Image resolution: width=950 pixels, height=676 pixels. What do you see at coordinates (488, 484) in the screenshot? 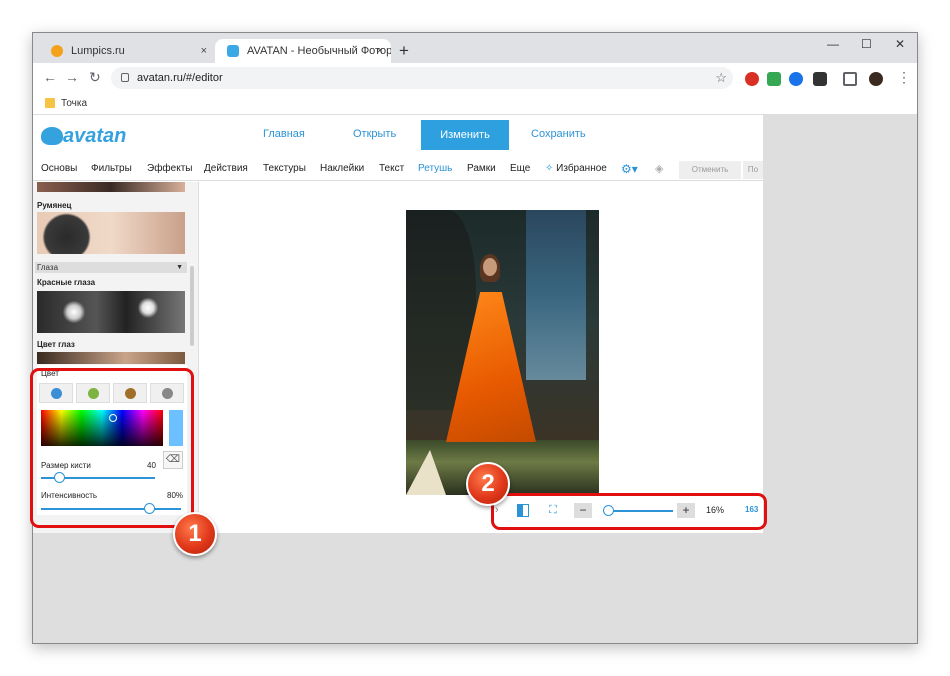
I see `callout-badge-2: 2` at bounding box center [488, 484].